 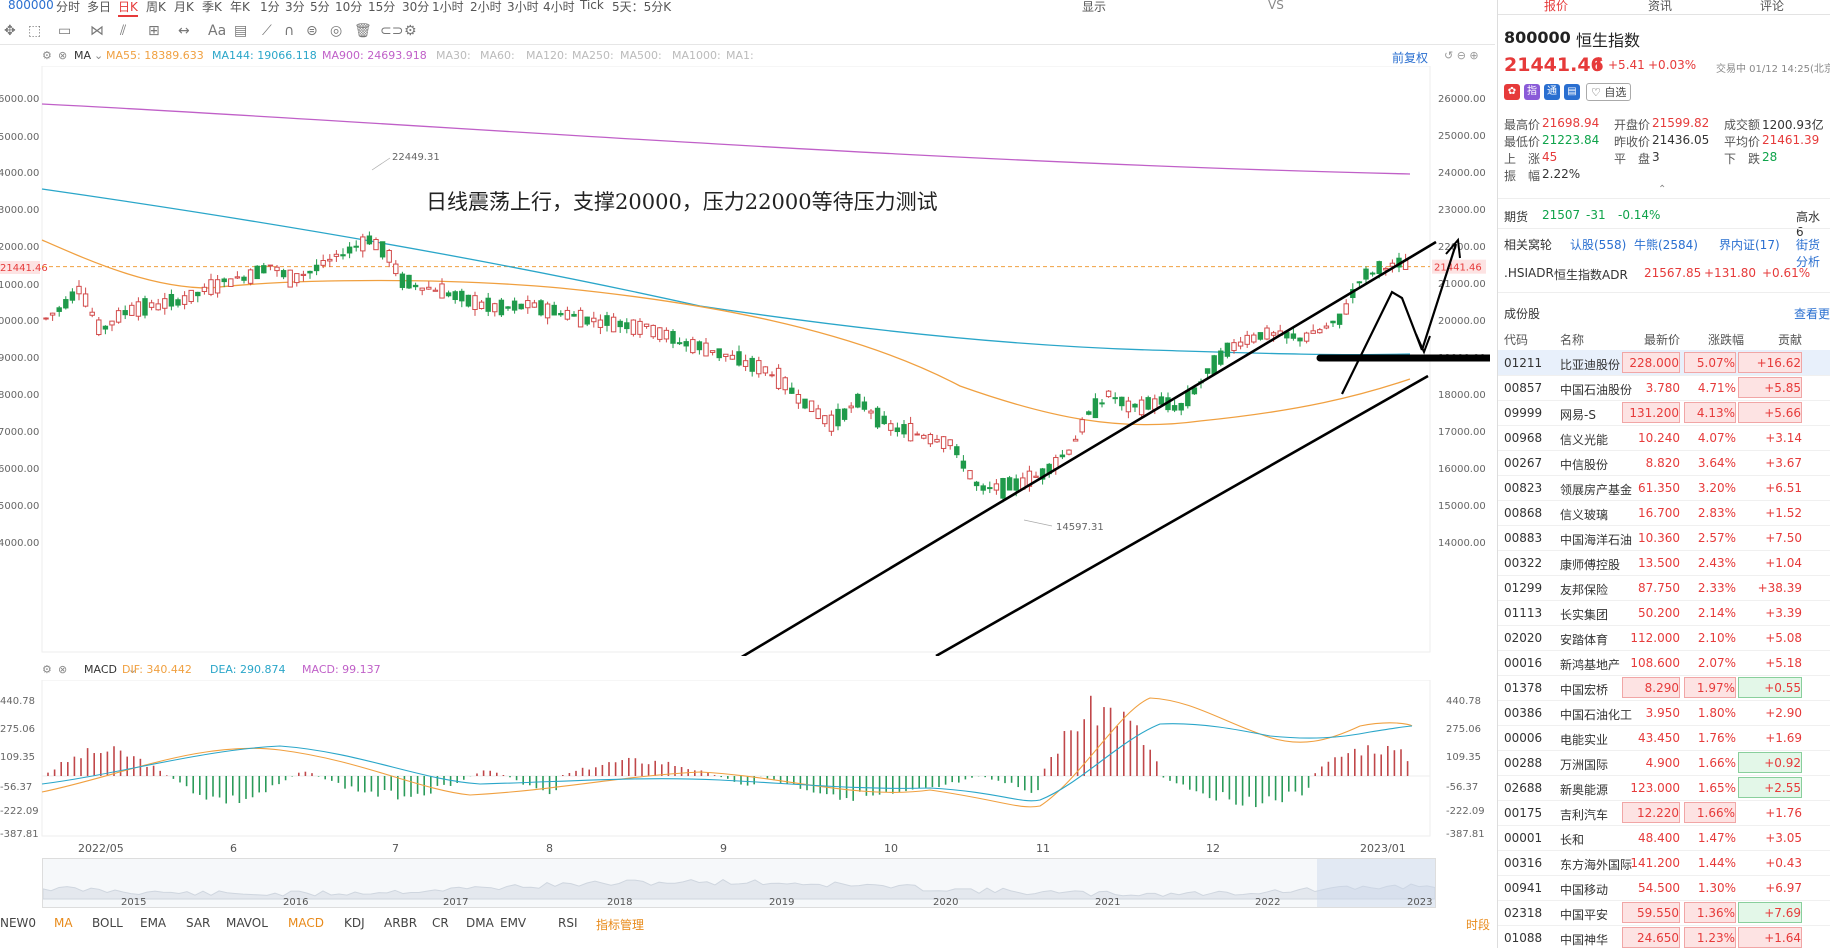 I want to click on table-row: 01113 长实集团 50.200 2.14% +3.39, so click(x=1664, y=613).